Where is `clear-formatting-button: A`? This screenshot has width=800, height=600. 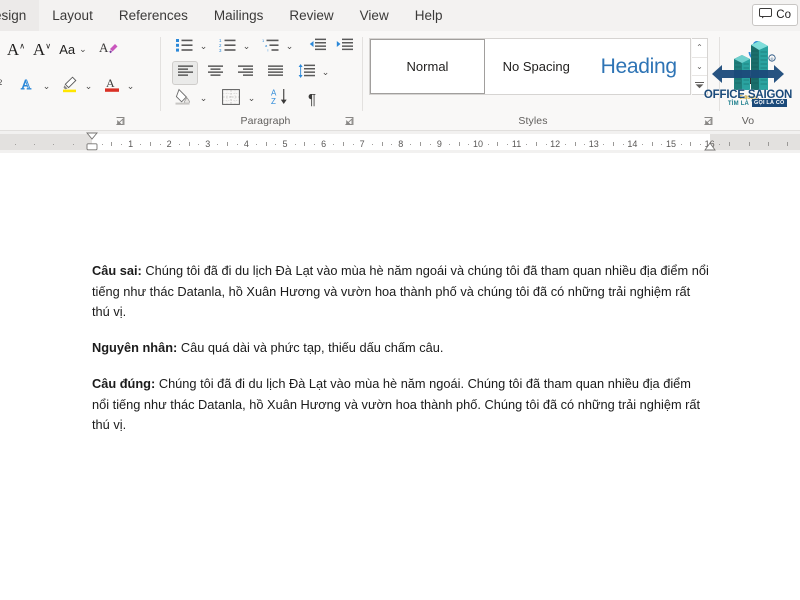 clear-formatting-button: A is located at coordinates (109, 49).